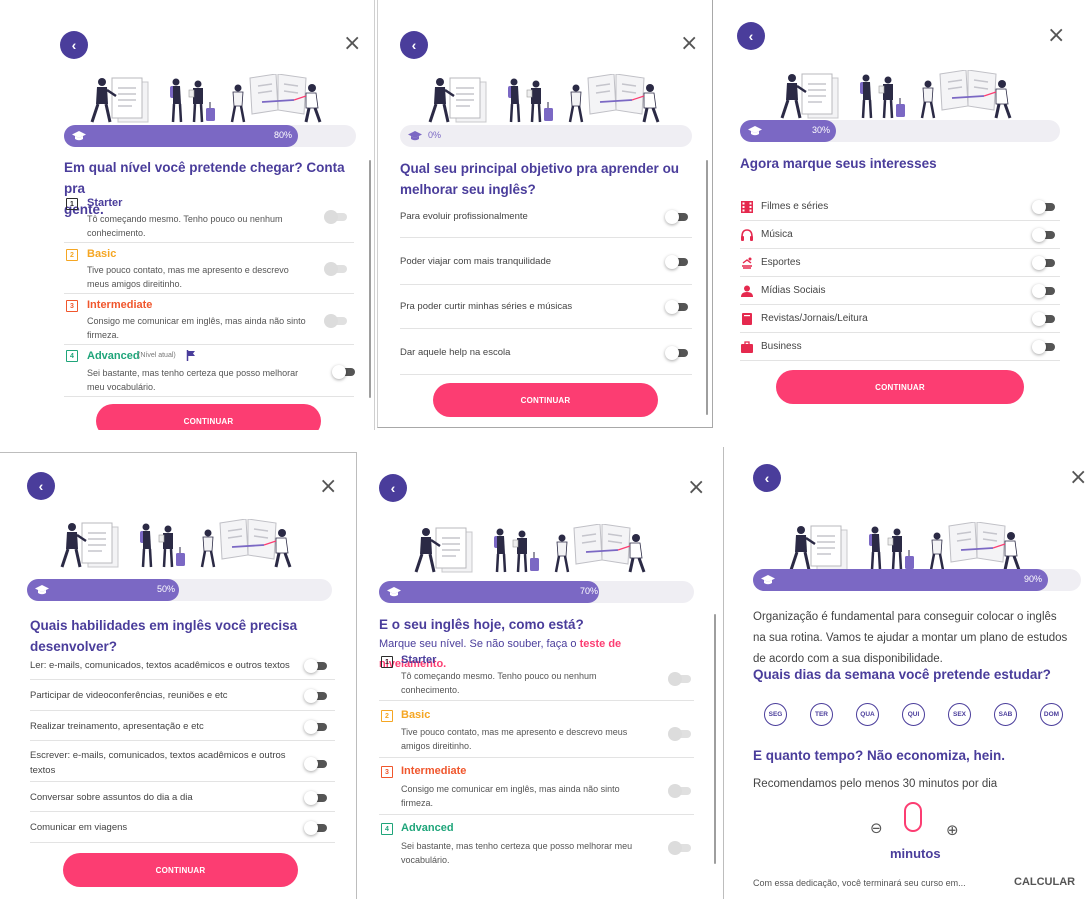 This screenshot has width=1087, height=899. Describe the element at coordinates (166, 589) in the screenshot. I see `progress-percent: 50%` at that location.